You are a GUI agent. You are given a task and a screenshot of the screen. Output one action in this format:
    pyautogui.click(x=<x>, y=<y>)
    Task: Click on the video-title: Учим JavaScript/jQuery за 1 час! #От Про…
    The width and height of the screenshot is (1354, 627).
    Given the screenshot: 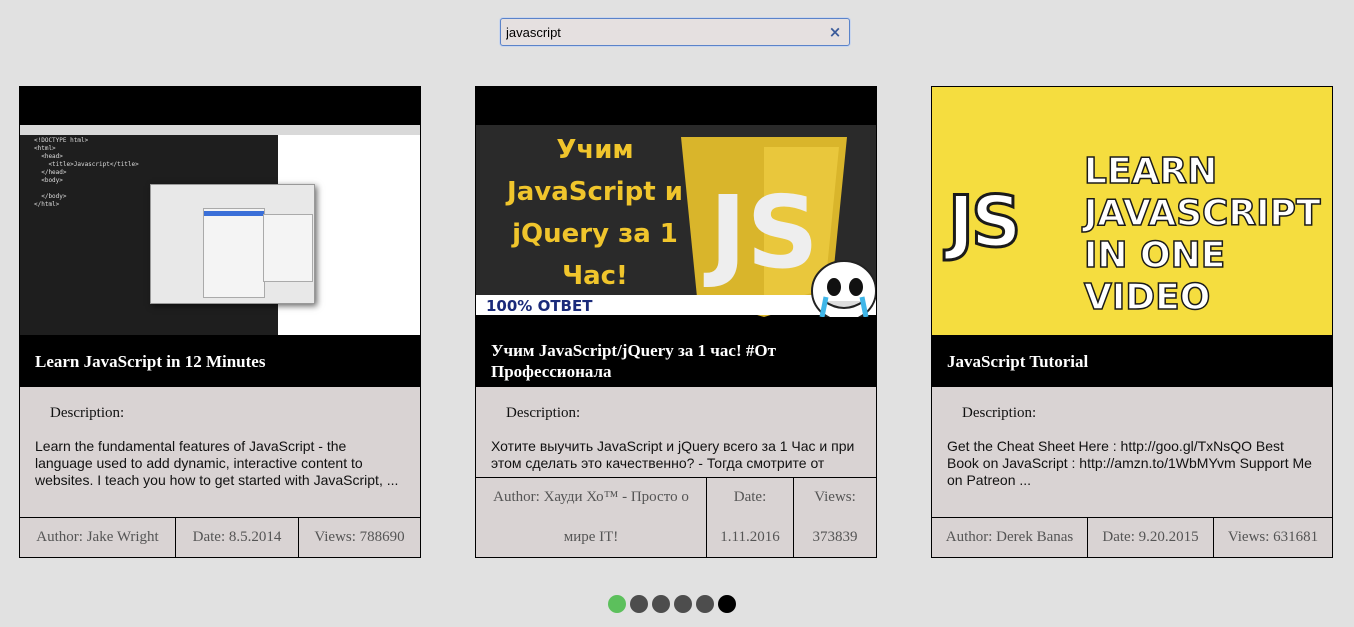 What is the action you would take?
    pyautogui.click(x=676, y=361)
    